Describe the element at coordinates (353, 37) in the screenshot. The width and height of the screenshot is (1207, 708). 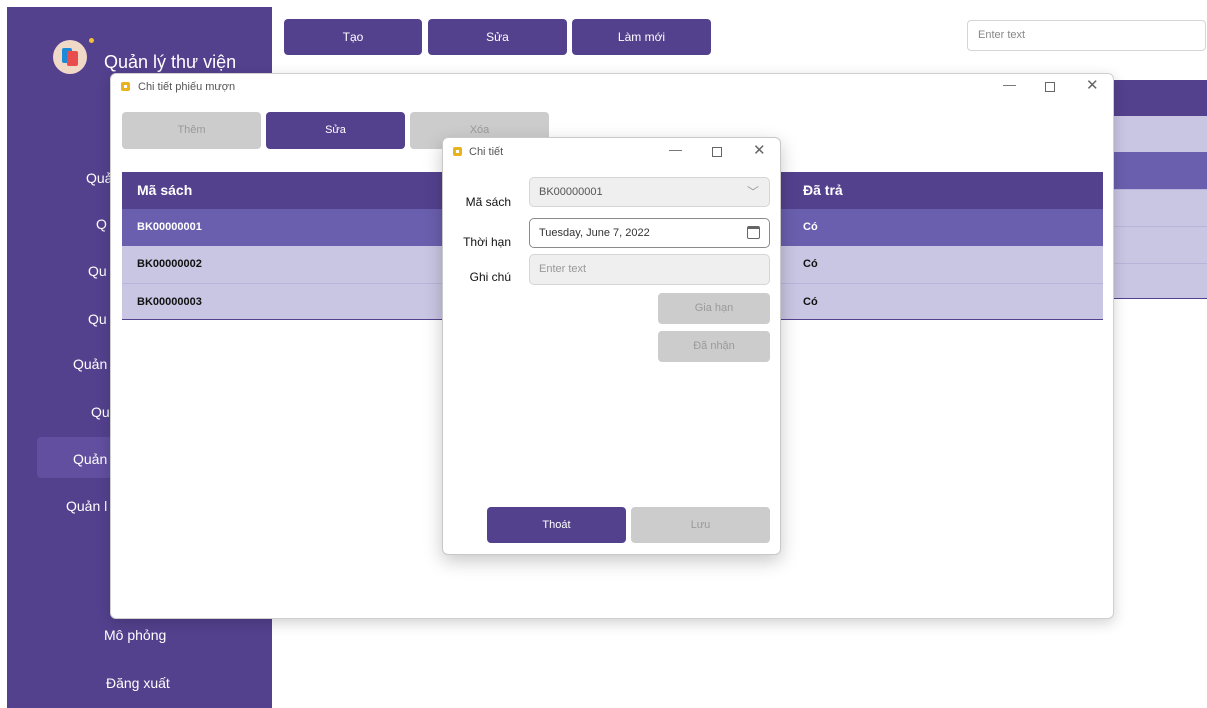
I see `create-button: Tạo` at that location.